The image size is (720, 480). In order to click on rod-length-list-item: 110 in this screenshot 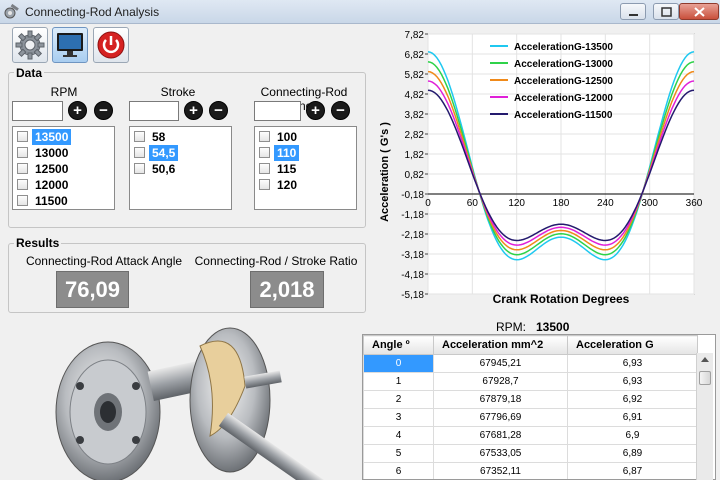, I will do `click(306, 153)`.